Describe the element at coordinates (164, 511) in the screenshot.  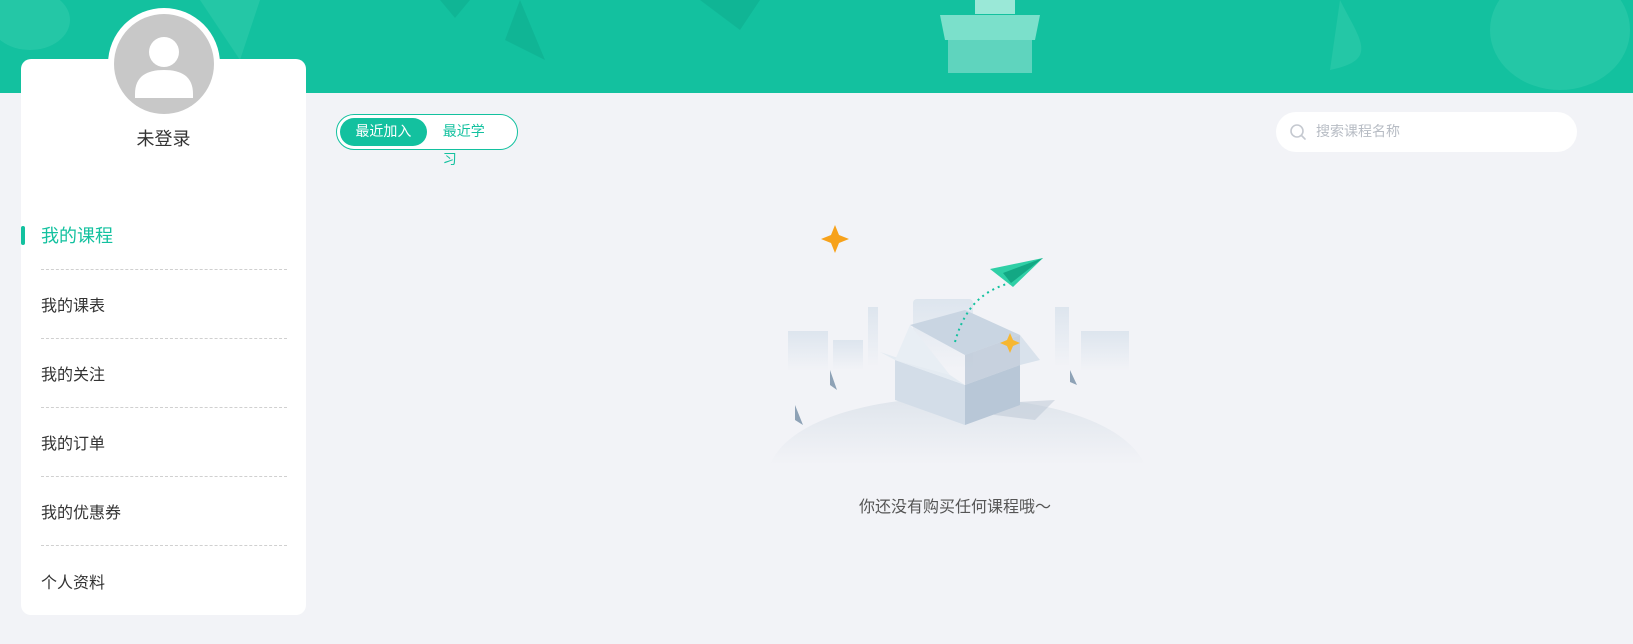
I see `menu-item-my-coupons: 我的优惠券` at that location.